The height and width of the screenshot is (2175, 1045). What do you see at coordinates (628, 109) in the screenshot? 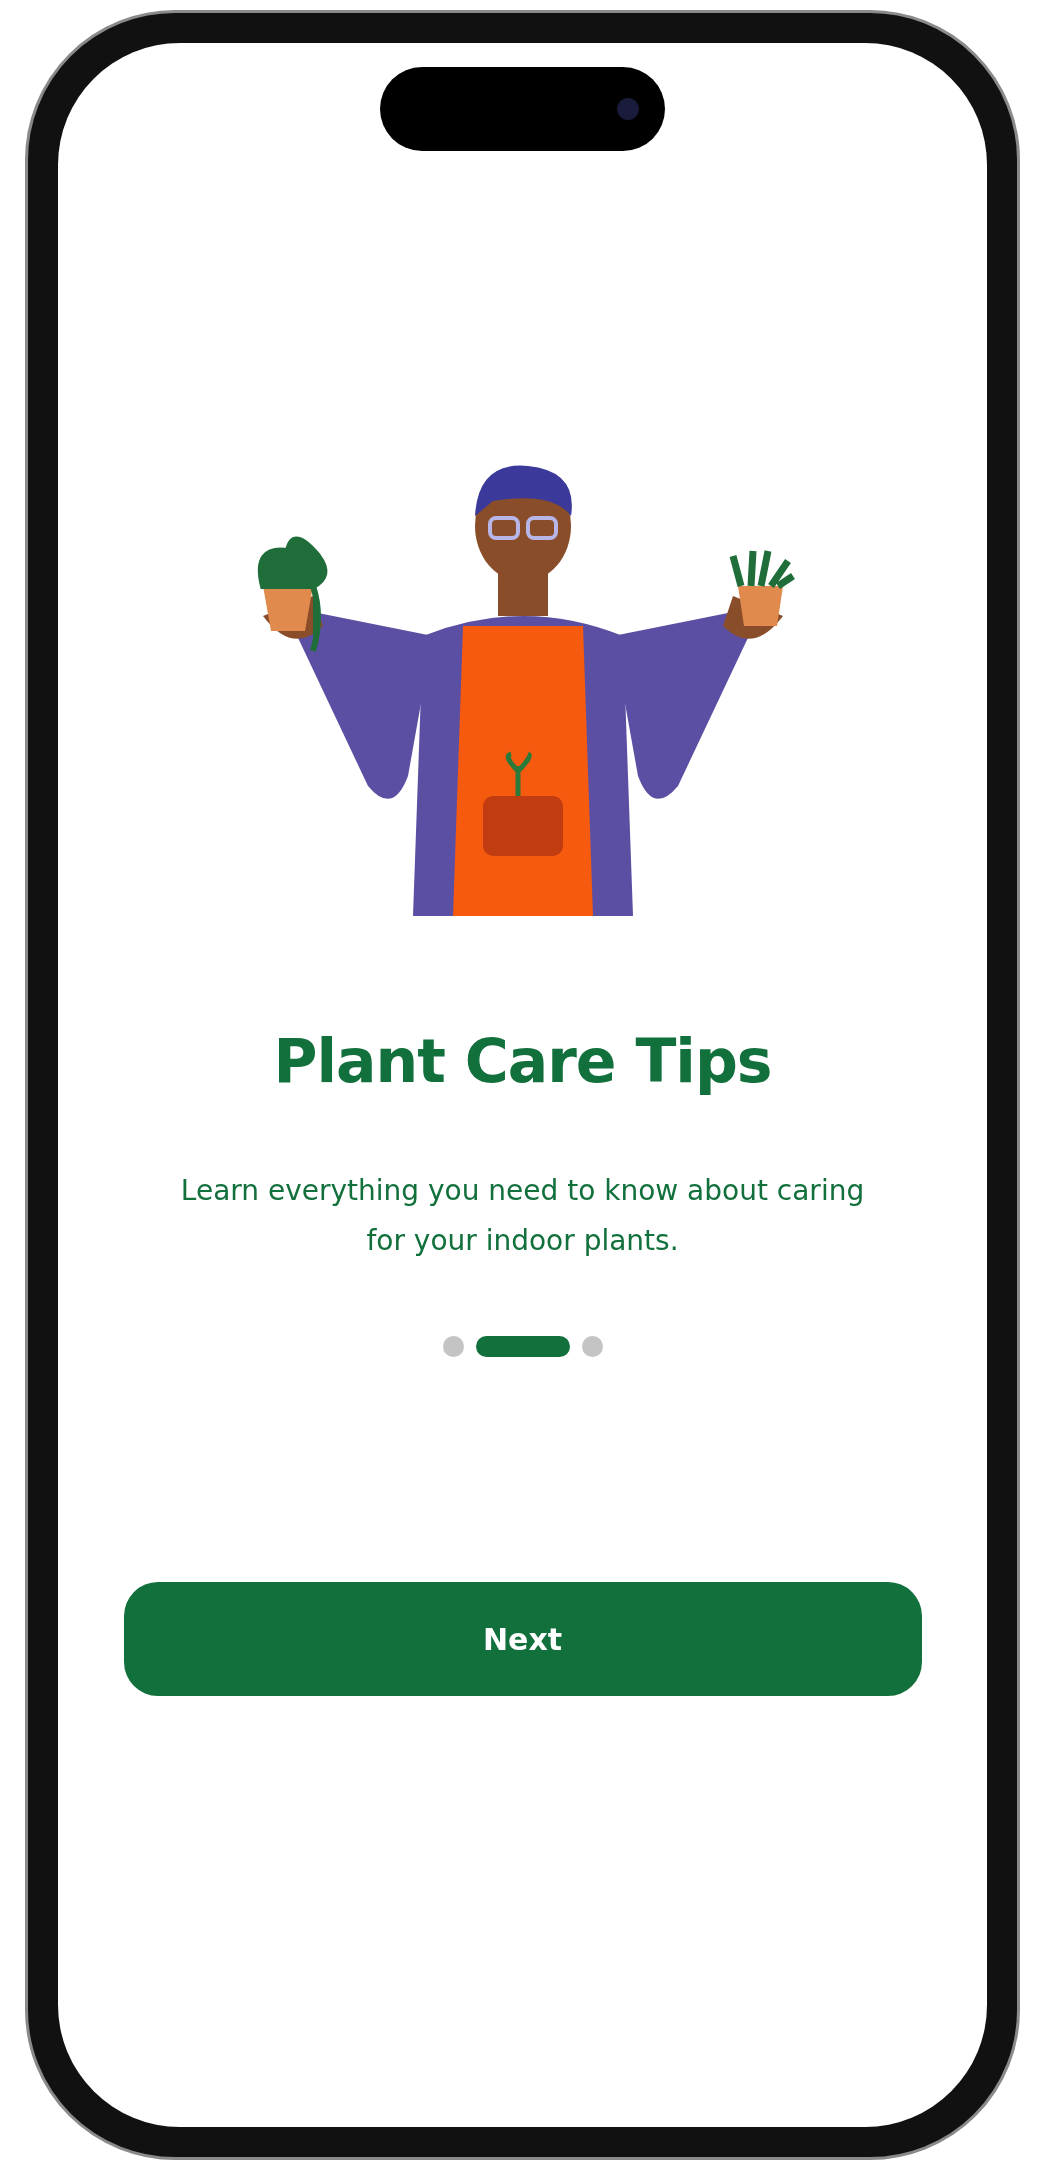
I see `camera-icon` at bounding box center [628, 109].